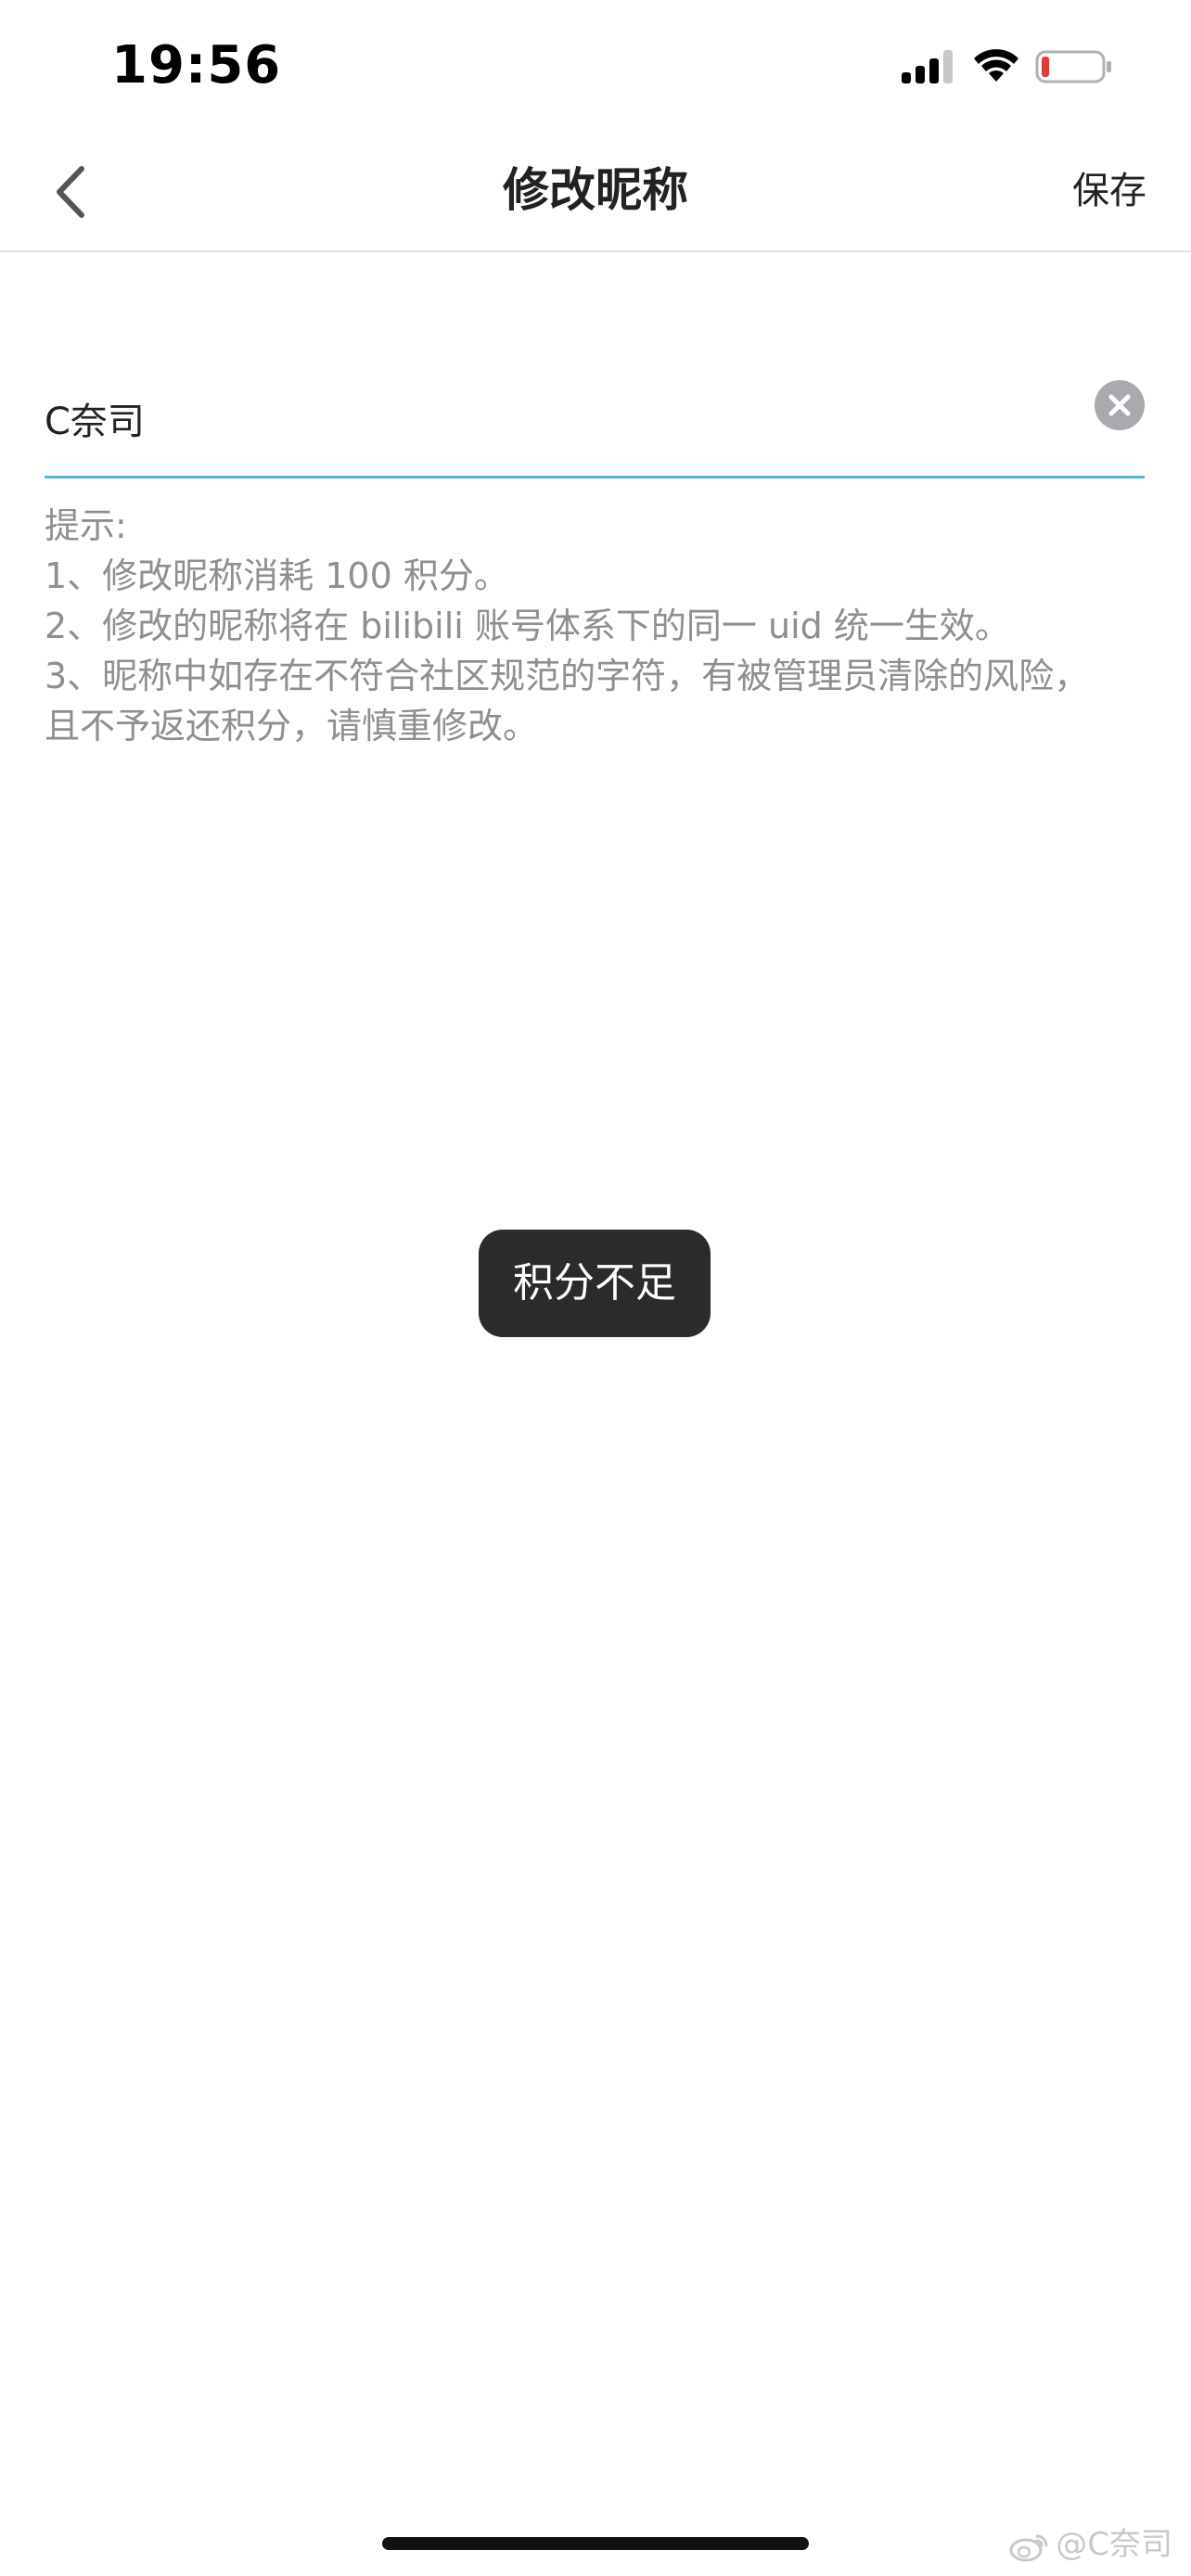  What do you see at coordinates (196, 66) in the screenshot?
I see `status-time: 19:56` at bounding box center [196, 66].